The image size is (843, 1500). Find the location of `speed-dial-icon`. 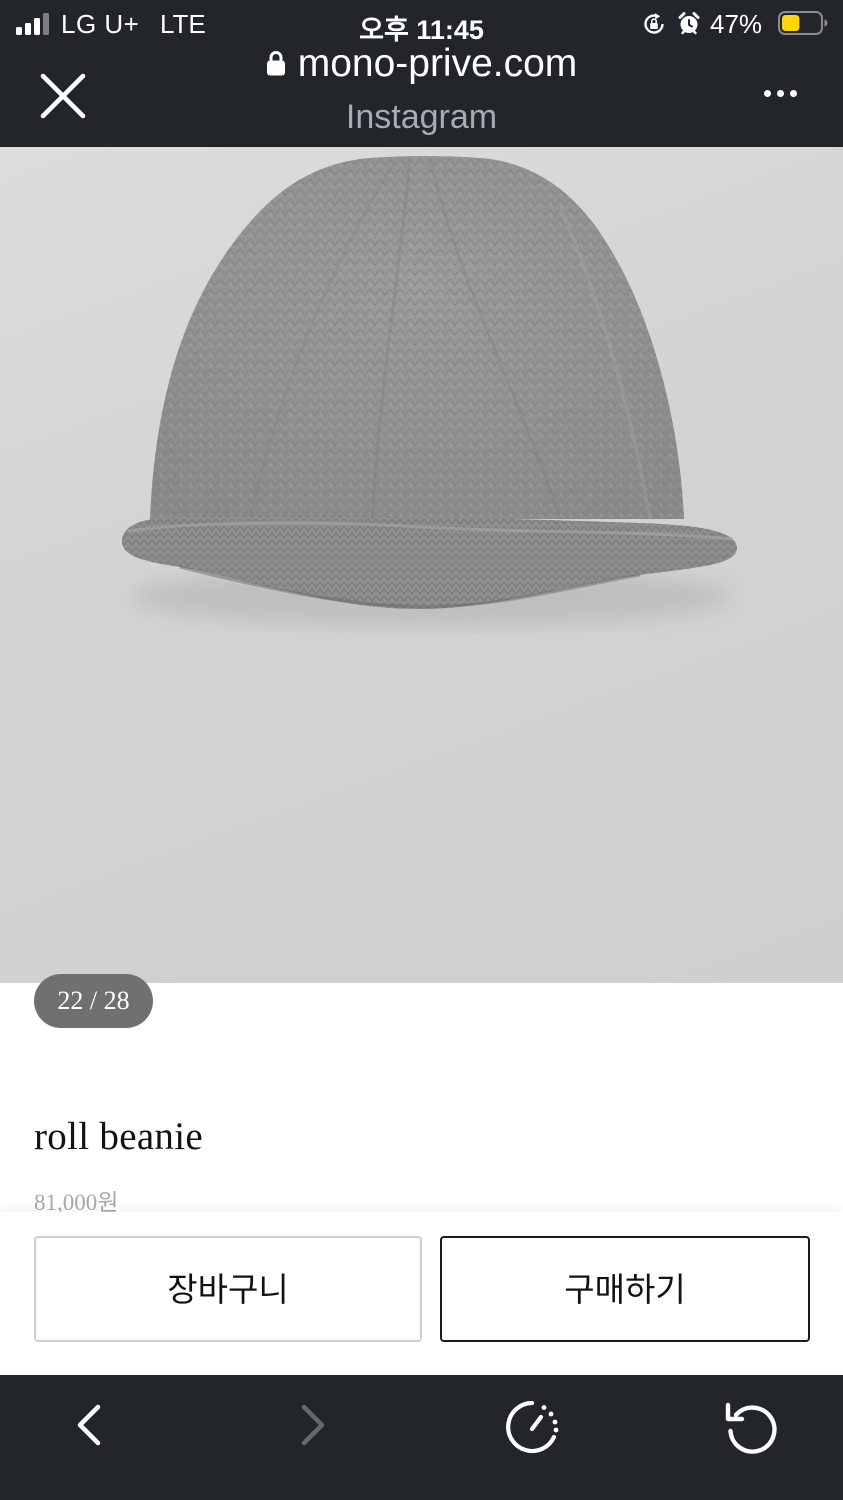

speed-dial-icon is located at coordinates (532, 1427).